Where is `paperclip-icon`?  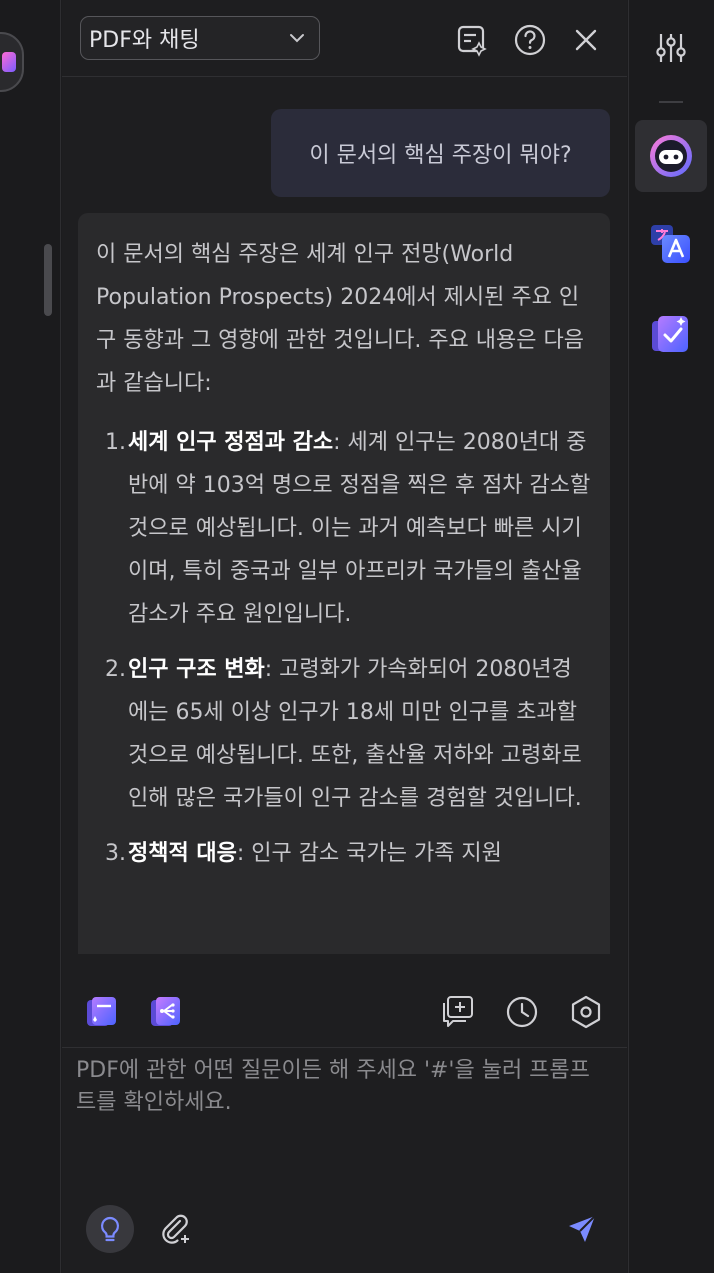 paperclip-icon is located at coordinates (175, 1229).